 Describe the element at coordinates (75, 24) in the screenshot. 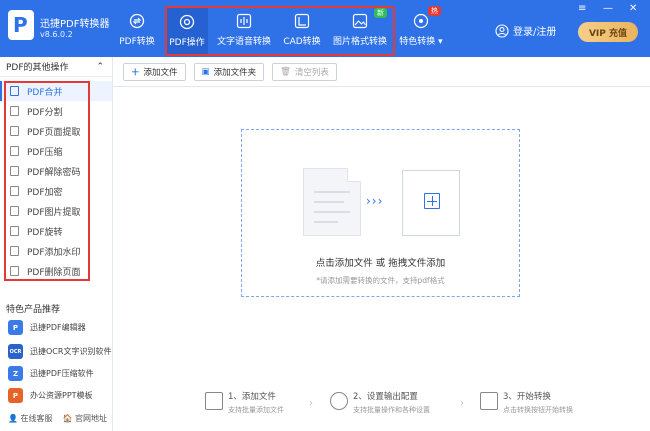

I see `app-name: 迅捷PDF转换器` at that location.